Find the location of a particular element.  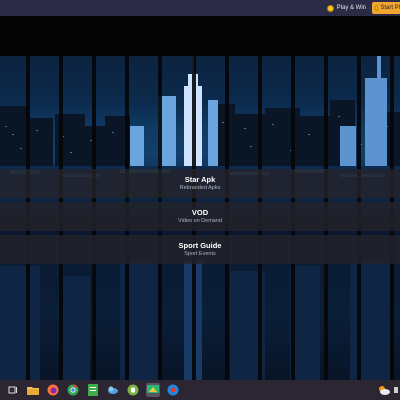

menu-item-vod: VOD Video on Demand is located at coordinates (200, 216).